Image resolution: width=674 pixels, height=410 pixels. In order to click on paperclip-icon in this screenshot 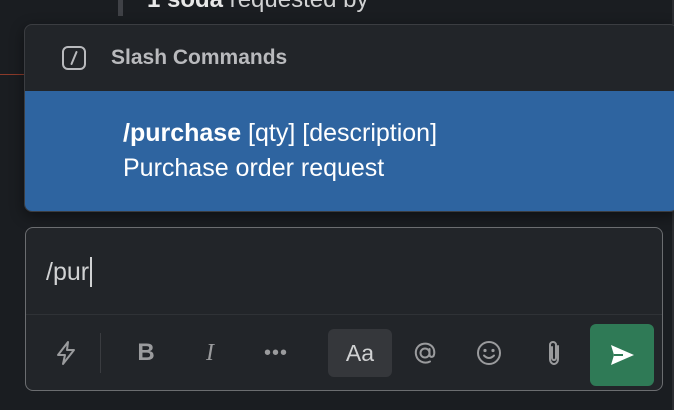, I will do `click(554, 353)`.